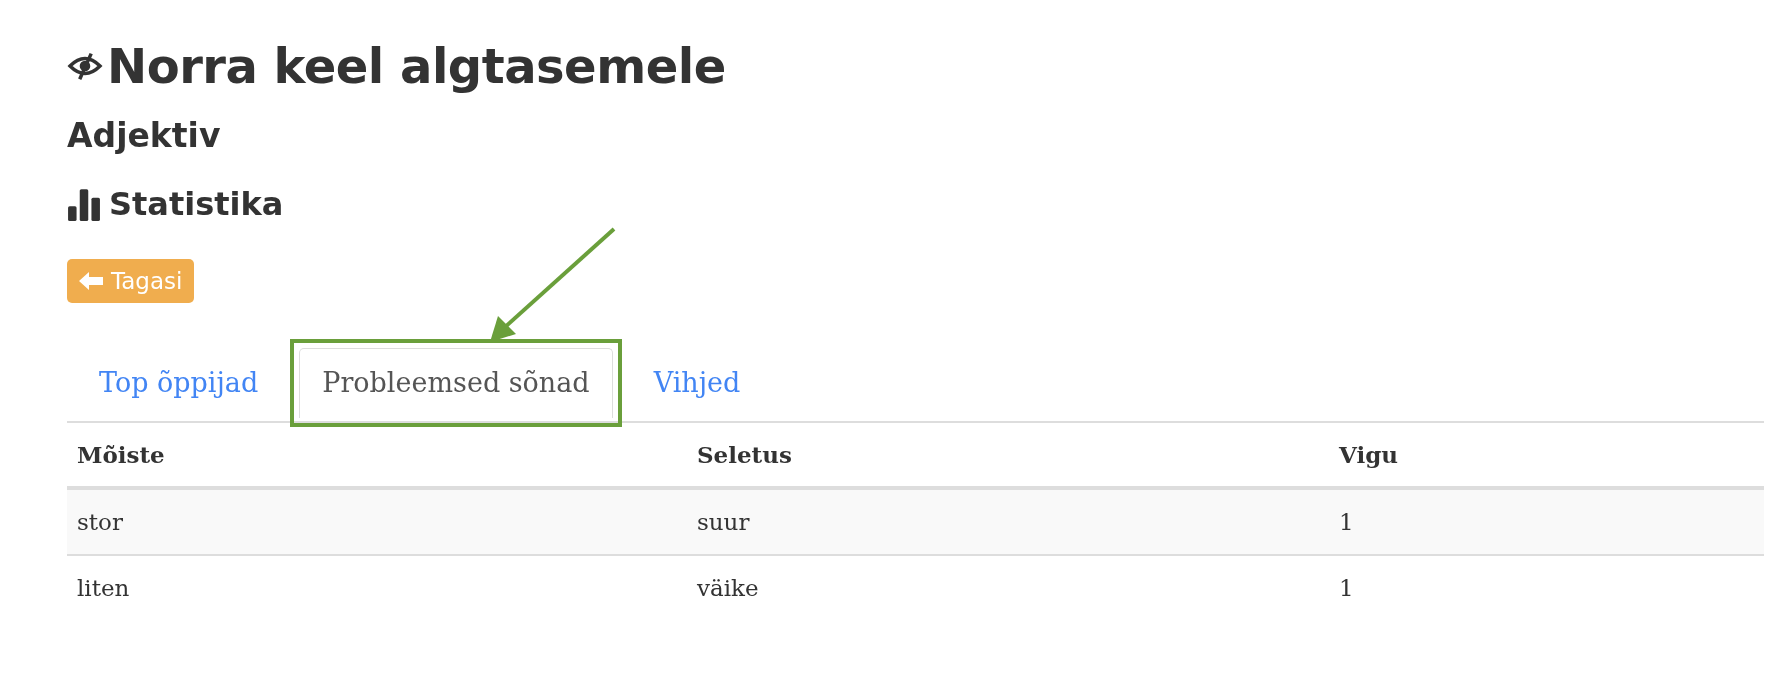  I want to click on tab: Vihjed, so click(697, 383).